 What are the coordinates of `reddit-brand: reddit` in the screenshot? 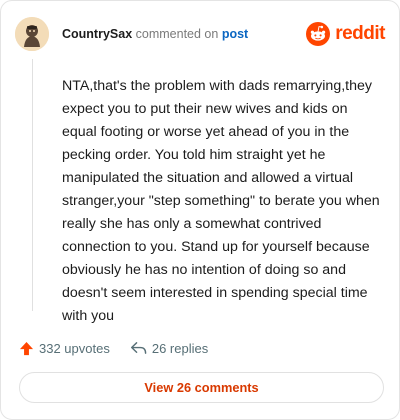 It's located at (345, 34).